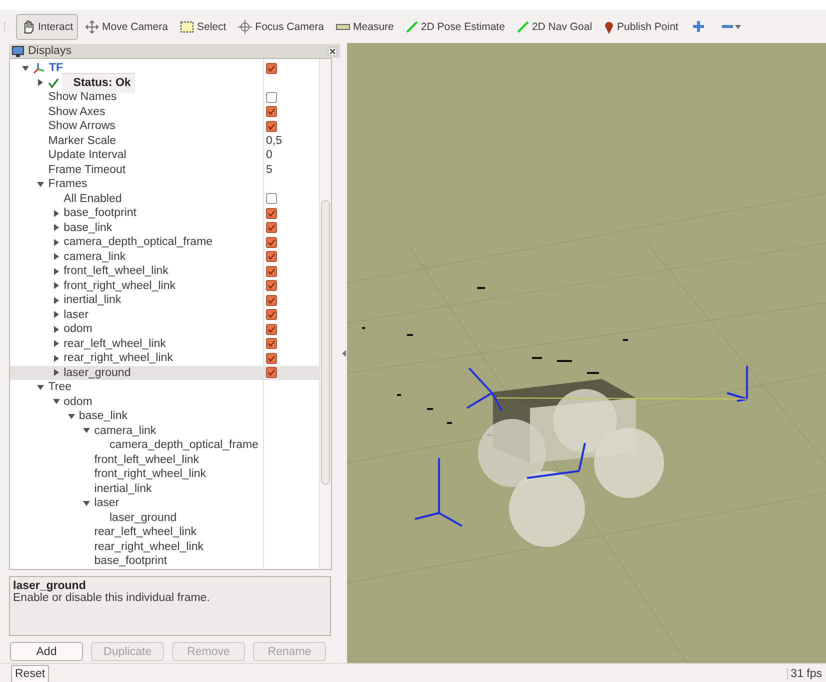 The height and width of the screenshot is (682, 826). Describe the element at coordinates (269, 155) in the screenshot. I see `property-value: 0` at that location.